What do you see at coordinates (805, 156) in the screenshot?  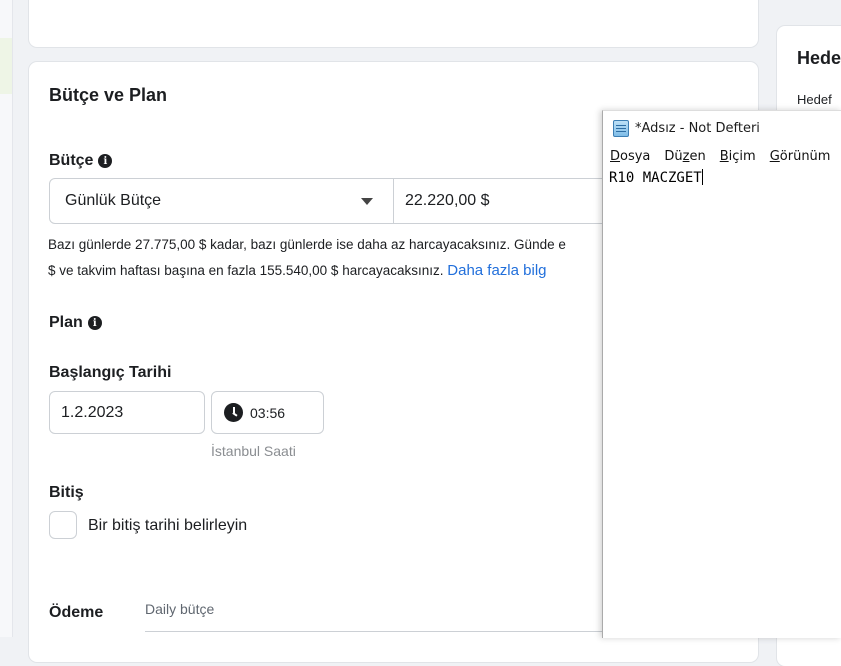 I see `menu-view-rest: örünüm` at bounding box center [805, 156].